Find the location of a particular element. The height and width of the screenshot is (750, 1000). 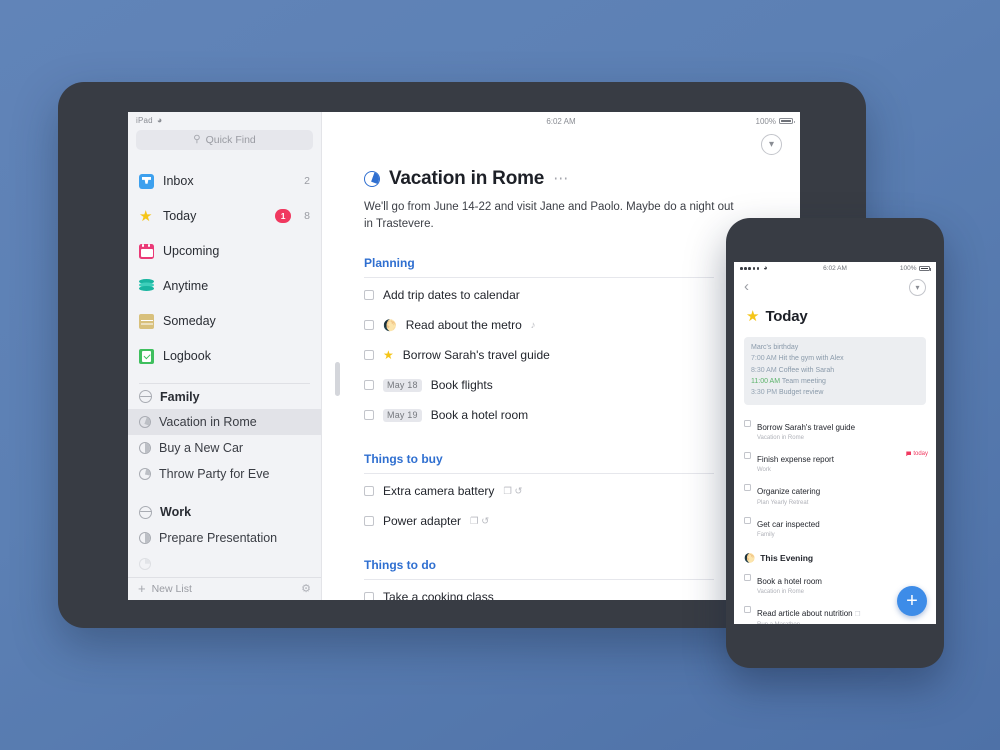

calendar-event: Marc's birthday is located at coordinates (835, 347).